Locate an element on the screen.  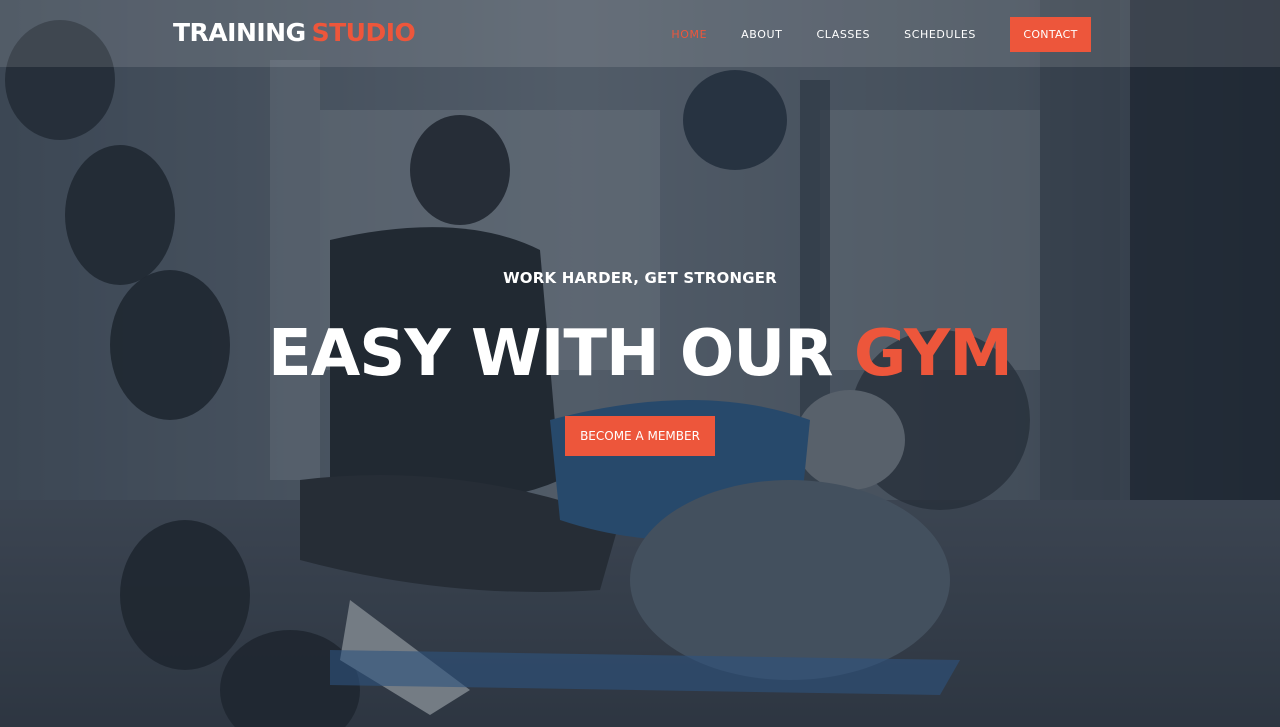
logo-text-training: TRAINING is located at coordinates (239, 32).